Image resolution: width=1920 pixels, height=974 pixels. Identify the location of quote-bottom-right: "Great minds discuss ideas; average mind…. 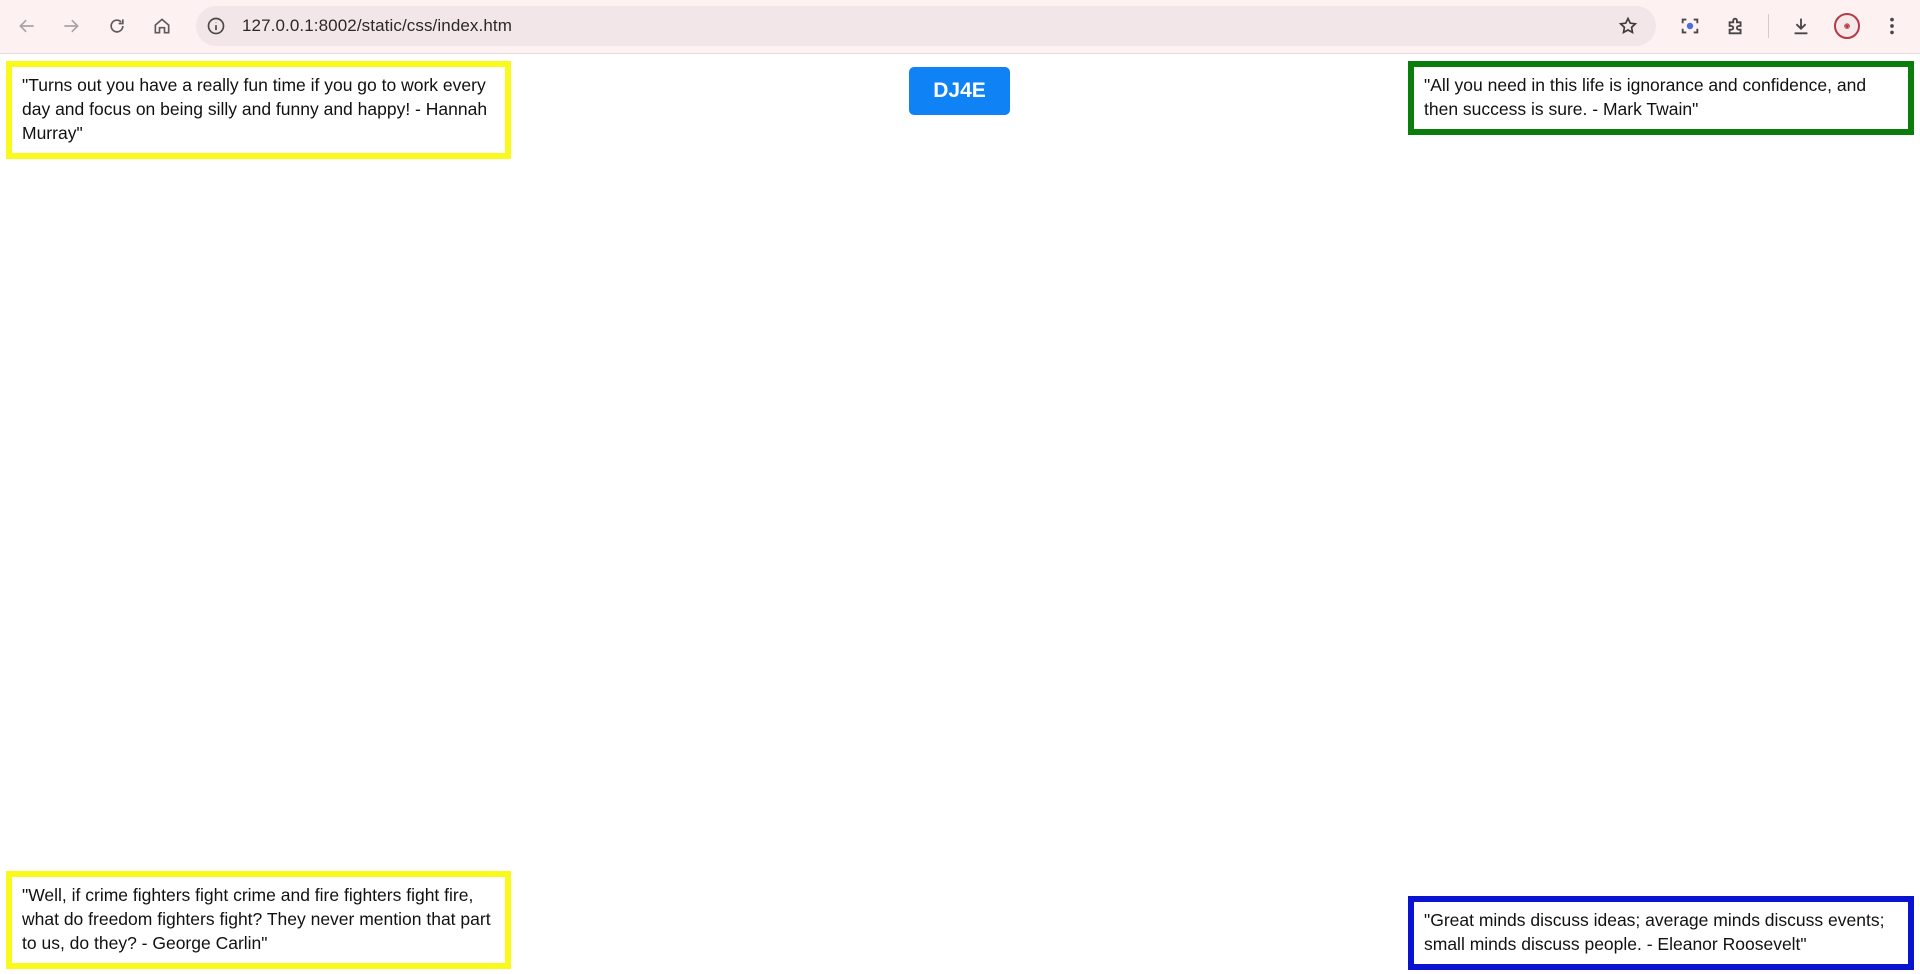
(1661, 933).